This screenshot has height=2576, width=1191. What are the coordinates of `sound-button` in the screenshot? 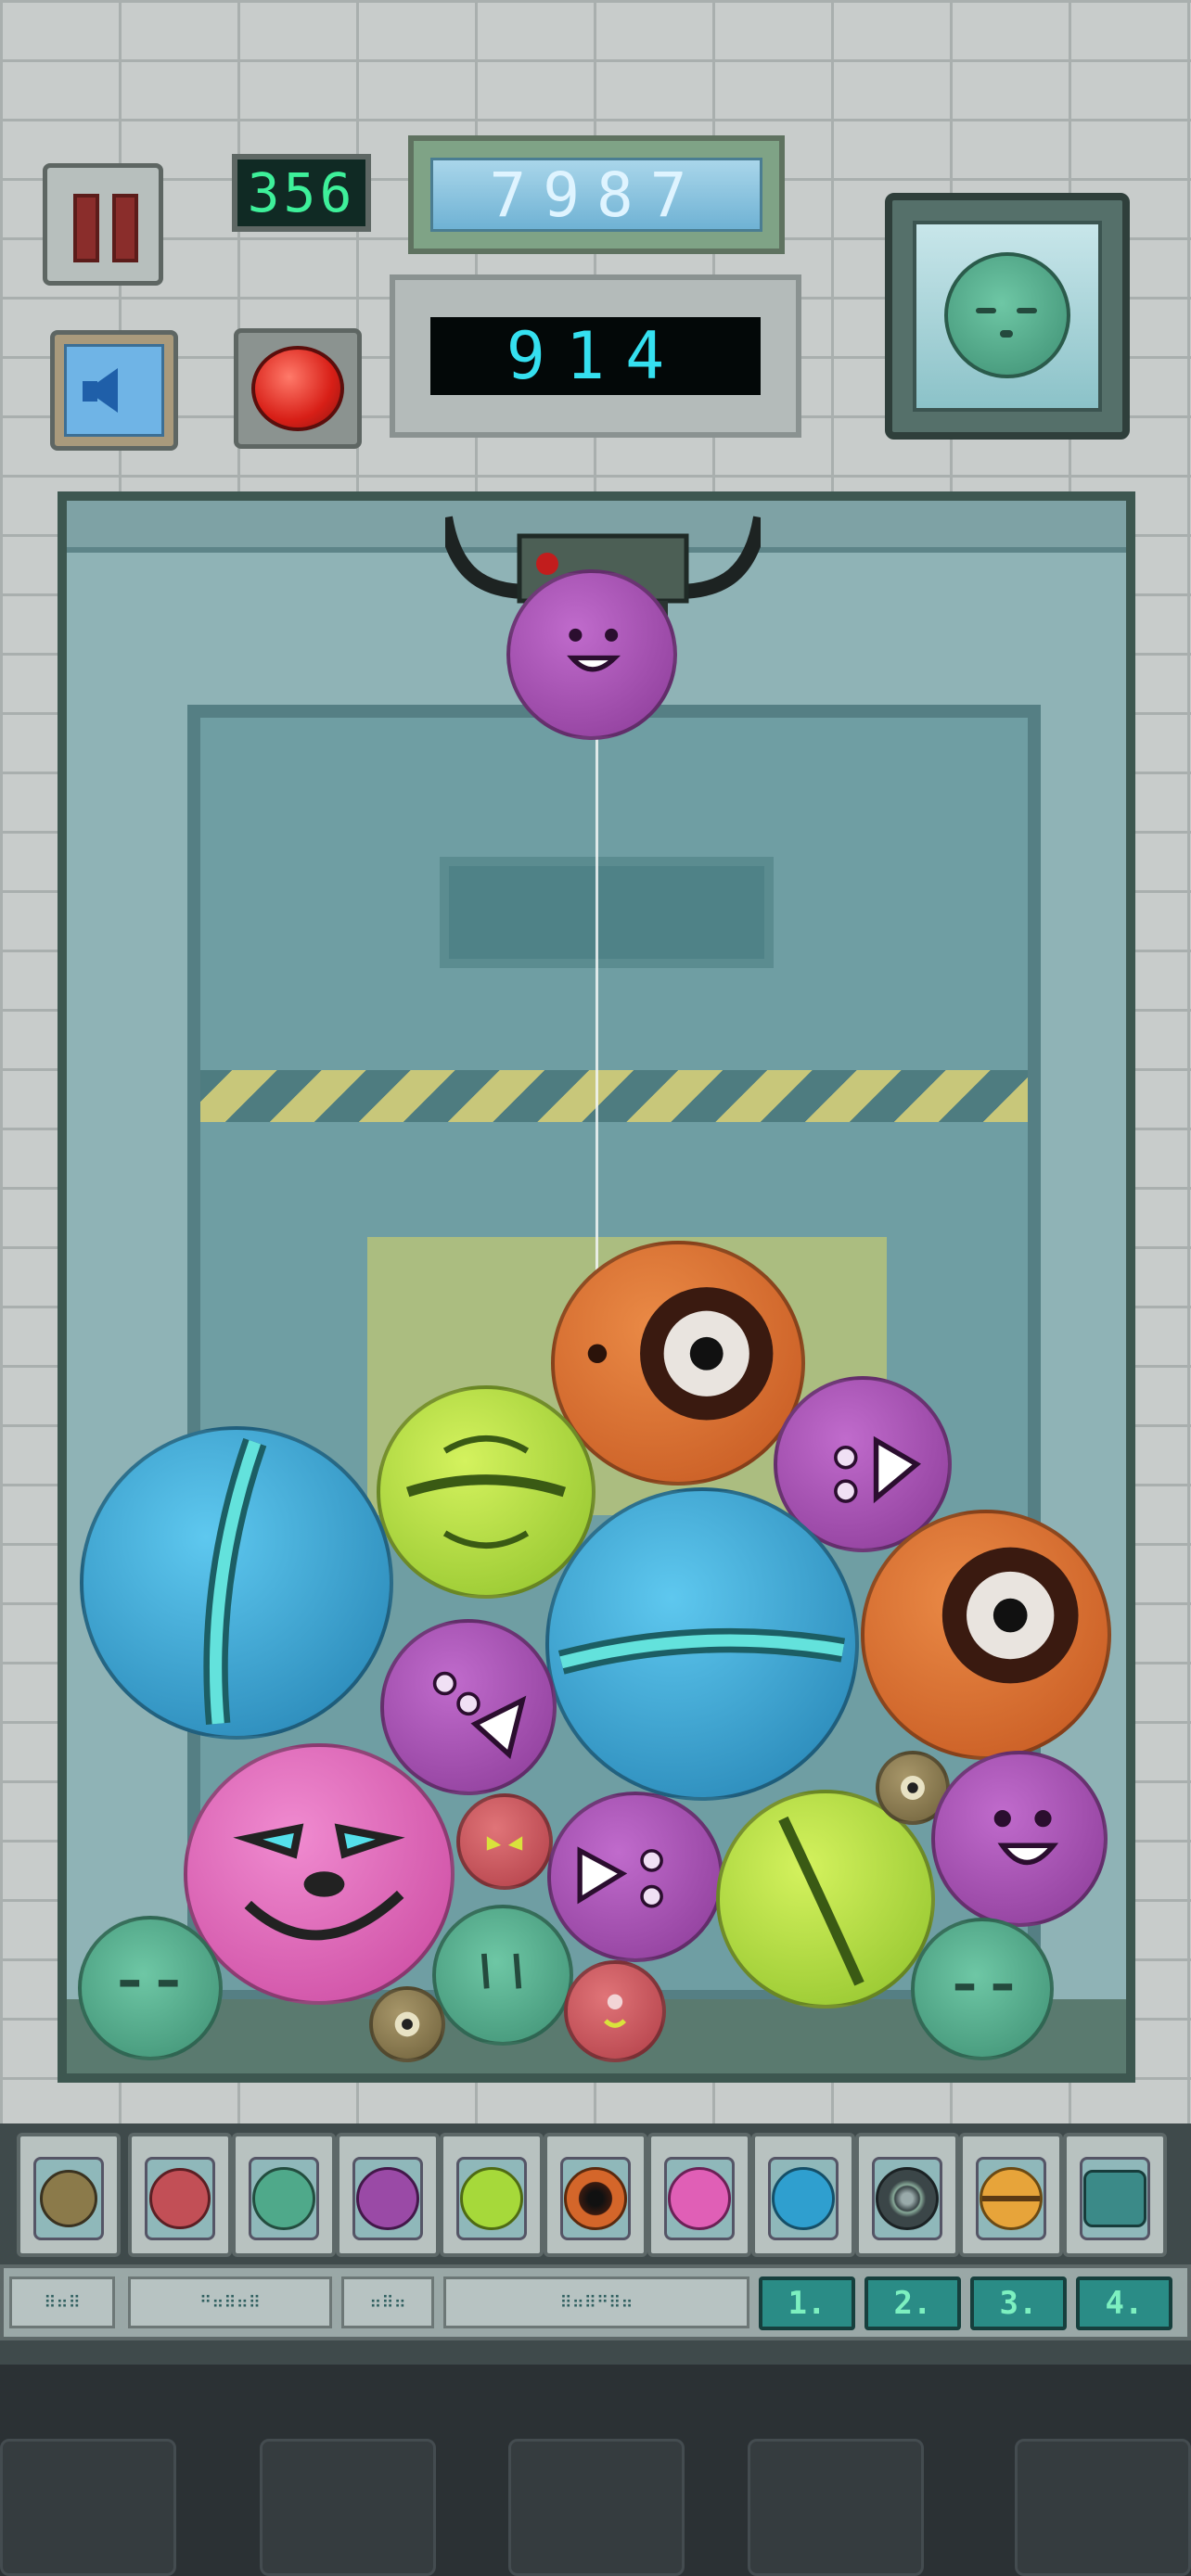 It's located at (114, 390).